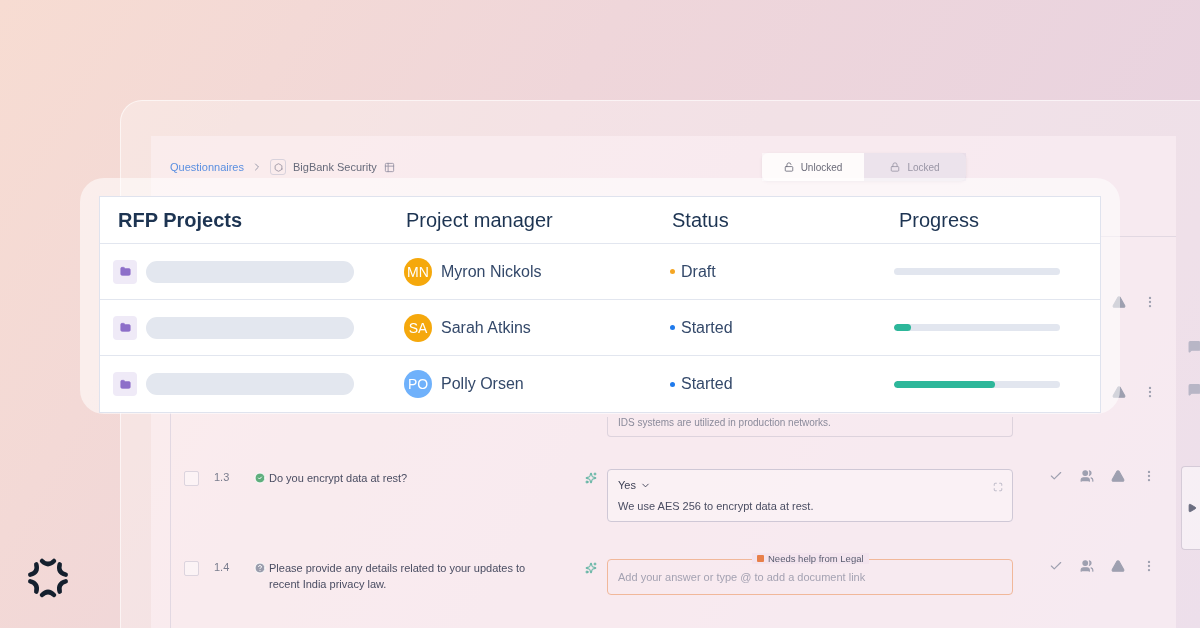 This screenshot has height=628, width=1200. What do you see at coordinates (698, 271) in the screenshot?
I see `status-text: Draft` at bounding box center [698, 271].